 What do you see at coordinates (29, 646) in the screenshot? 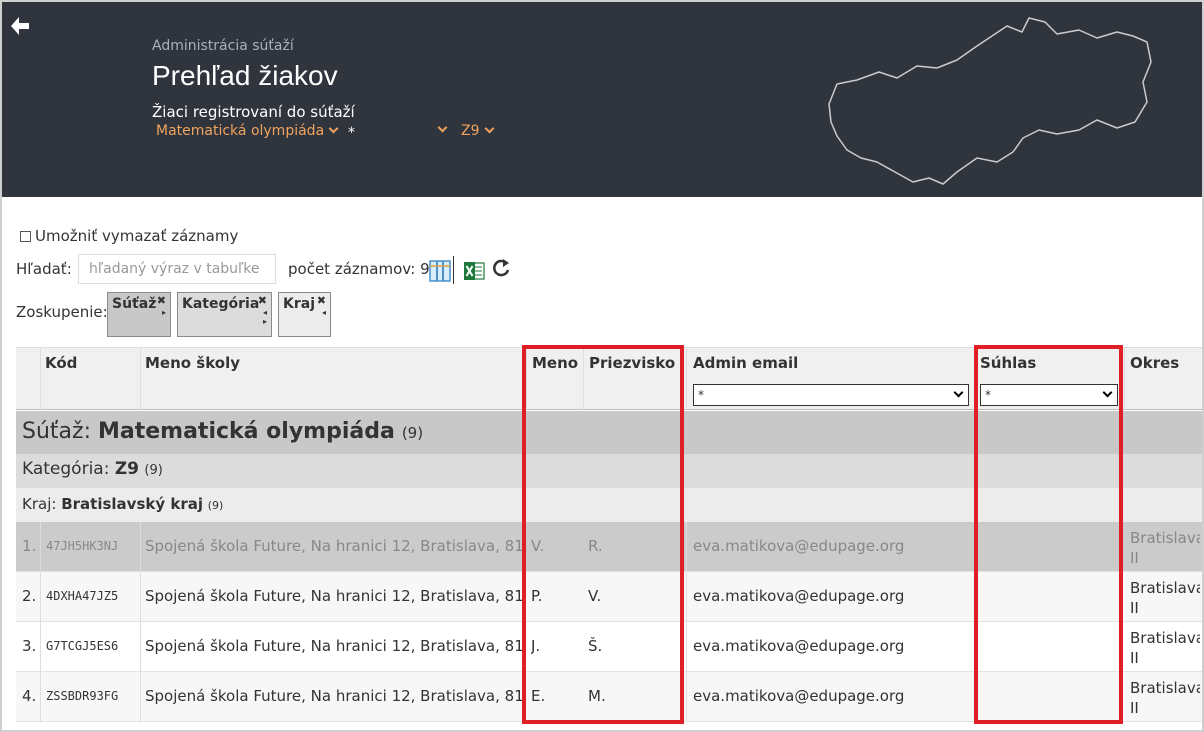
I see `row-number: 3.` at bounding box center [29, 646].